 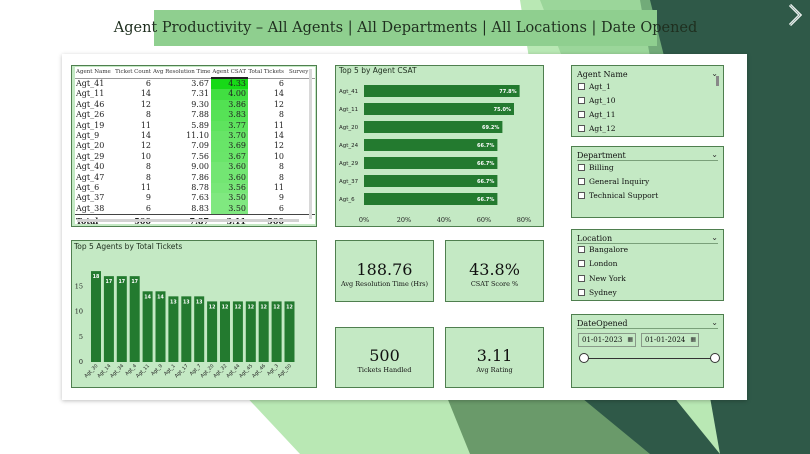 What do you see at coordinates (649, 358) in the screenshot?
I see `date-range-track` at bounding box center [649, 358].